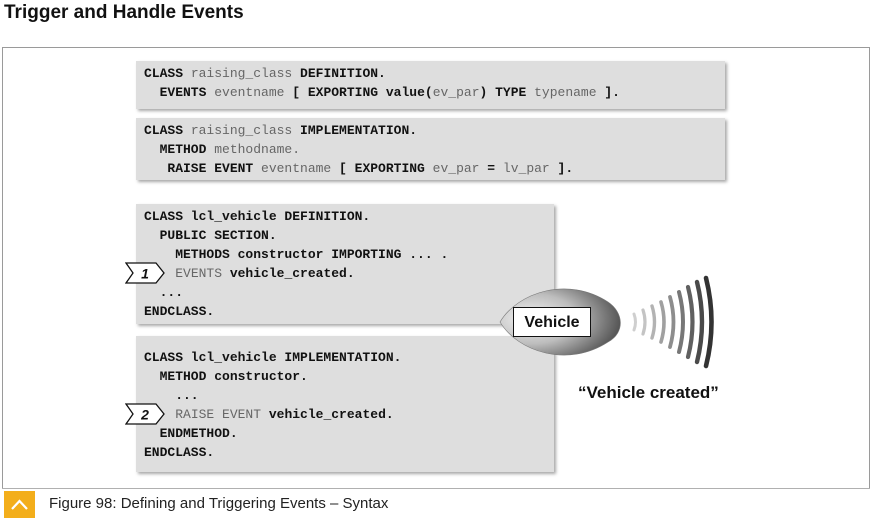  I want to click on keyword: EVENTS, so click(175, 92).